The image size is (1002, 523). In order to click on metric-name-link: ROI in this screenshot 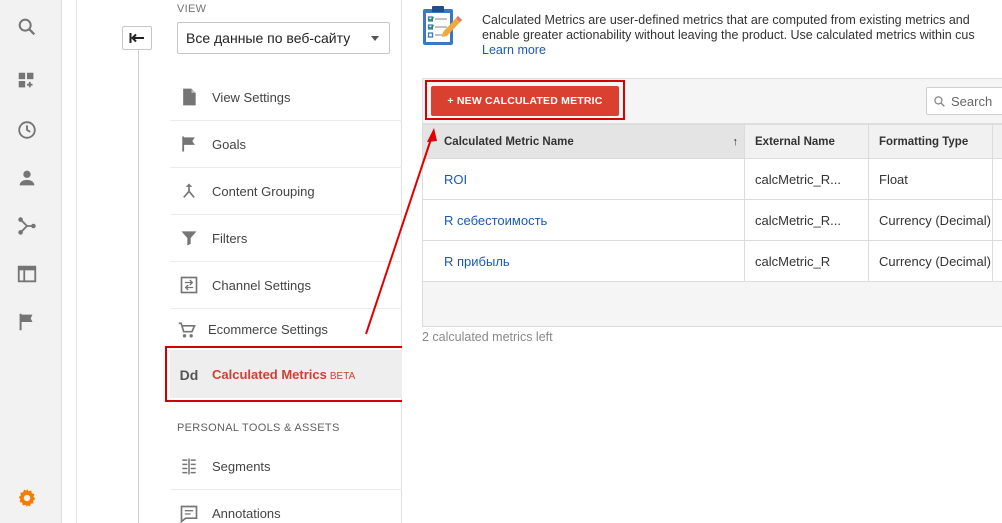, I will do `click(583, 179)`.